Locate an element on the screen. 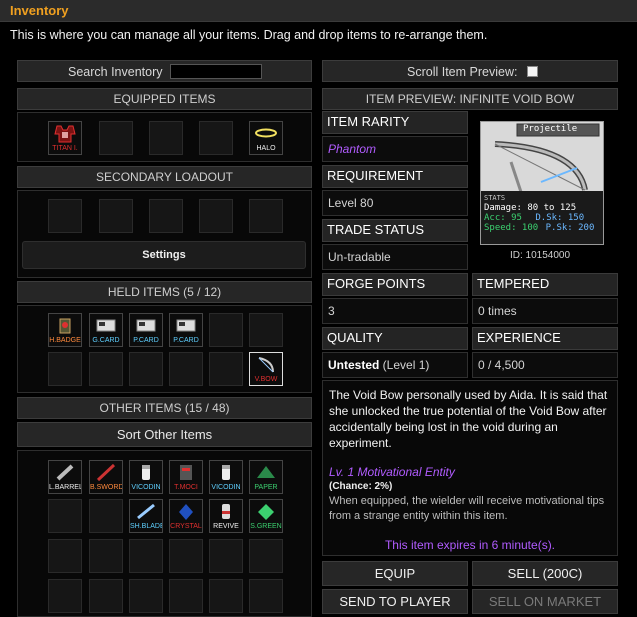 The width and height of the screenshot is (637, 617). item-label: REVIVE is located at coordinates (226, 526).